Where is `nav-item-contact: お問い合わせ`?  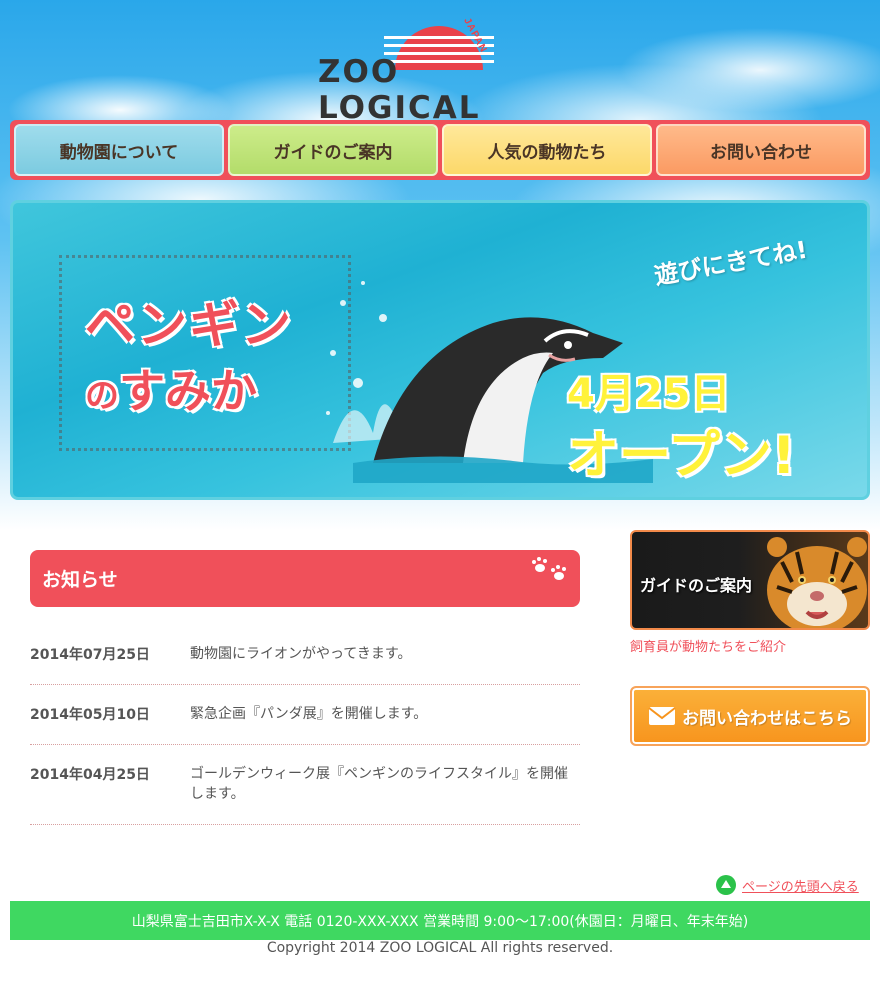 nav-item-contact: お問い合わせ is located at coordinates (761, 150).